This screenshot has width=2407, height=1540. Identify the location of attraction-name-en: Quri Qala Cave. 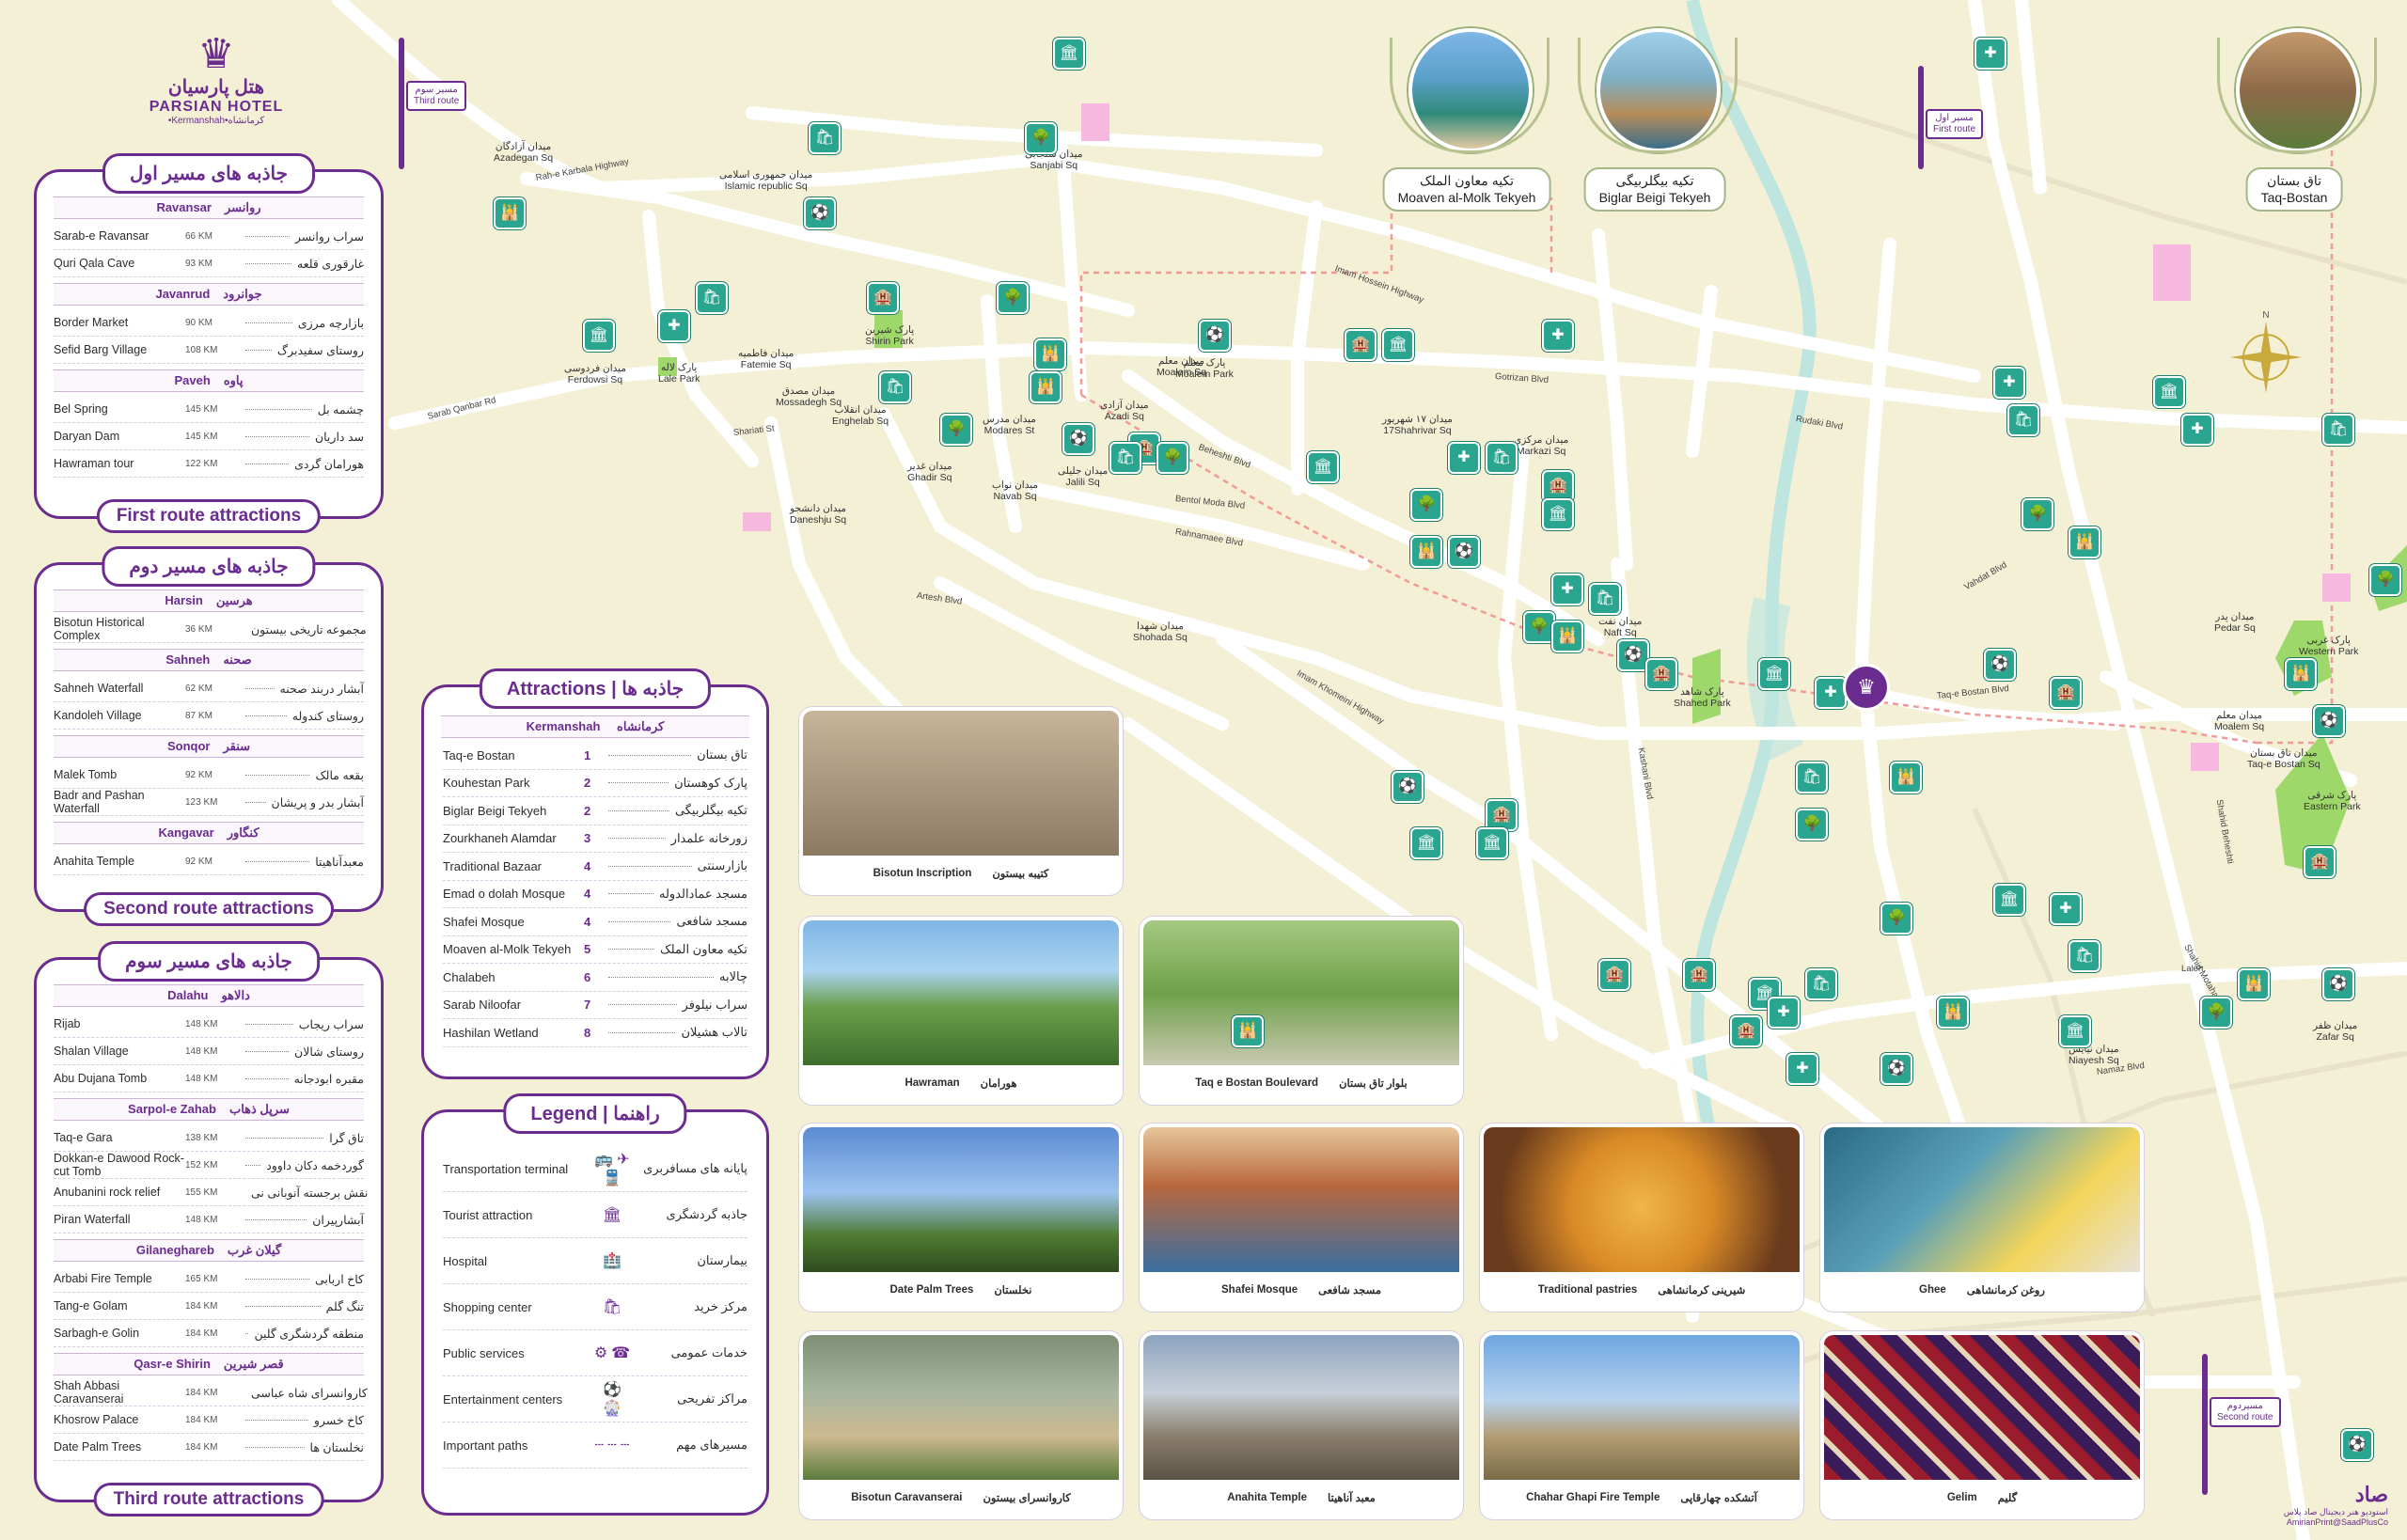
(94, 264).